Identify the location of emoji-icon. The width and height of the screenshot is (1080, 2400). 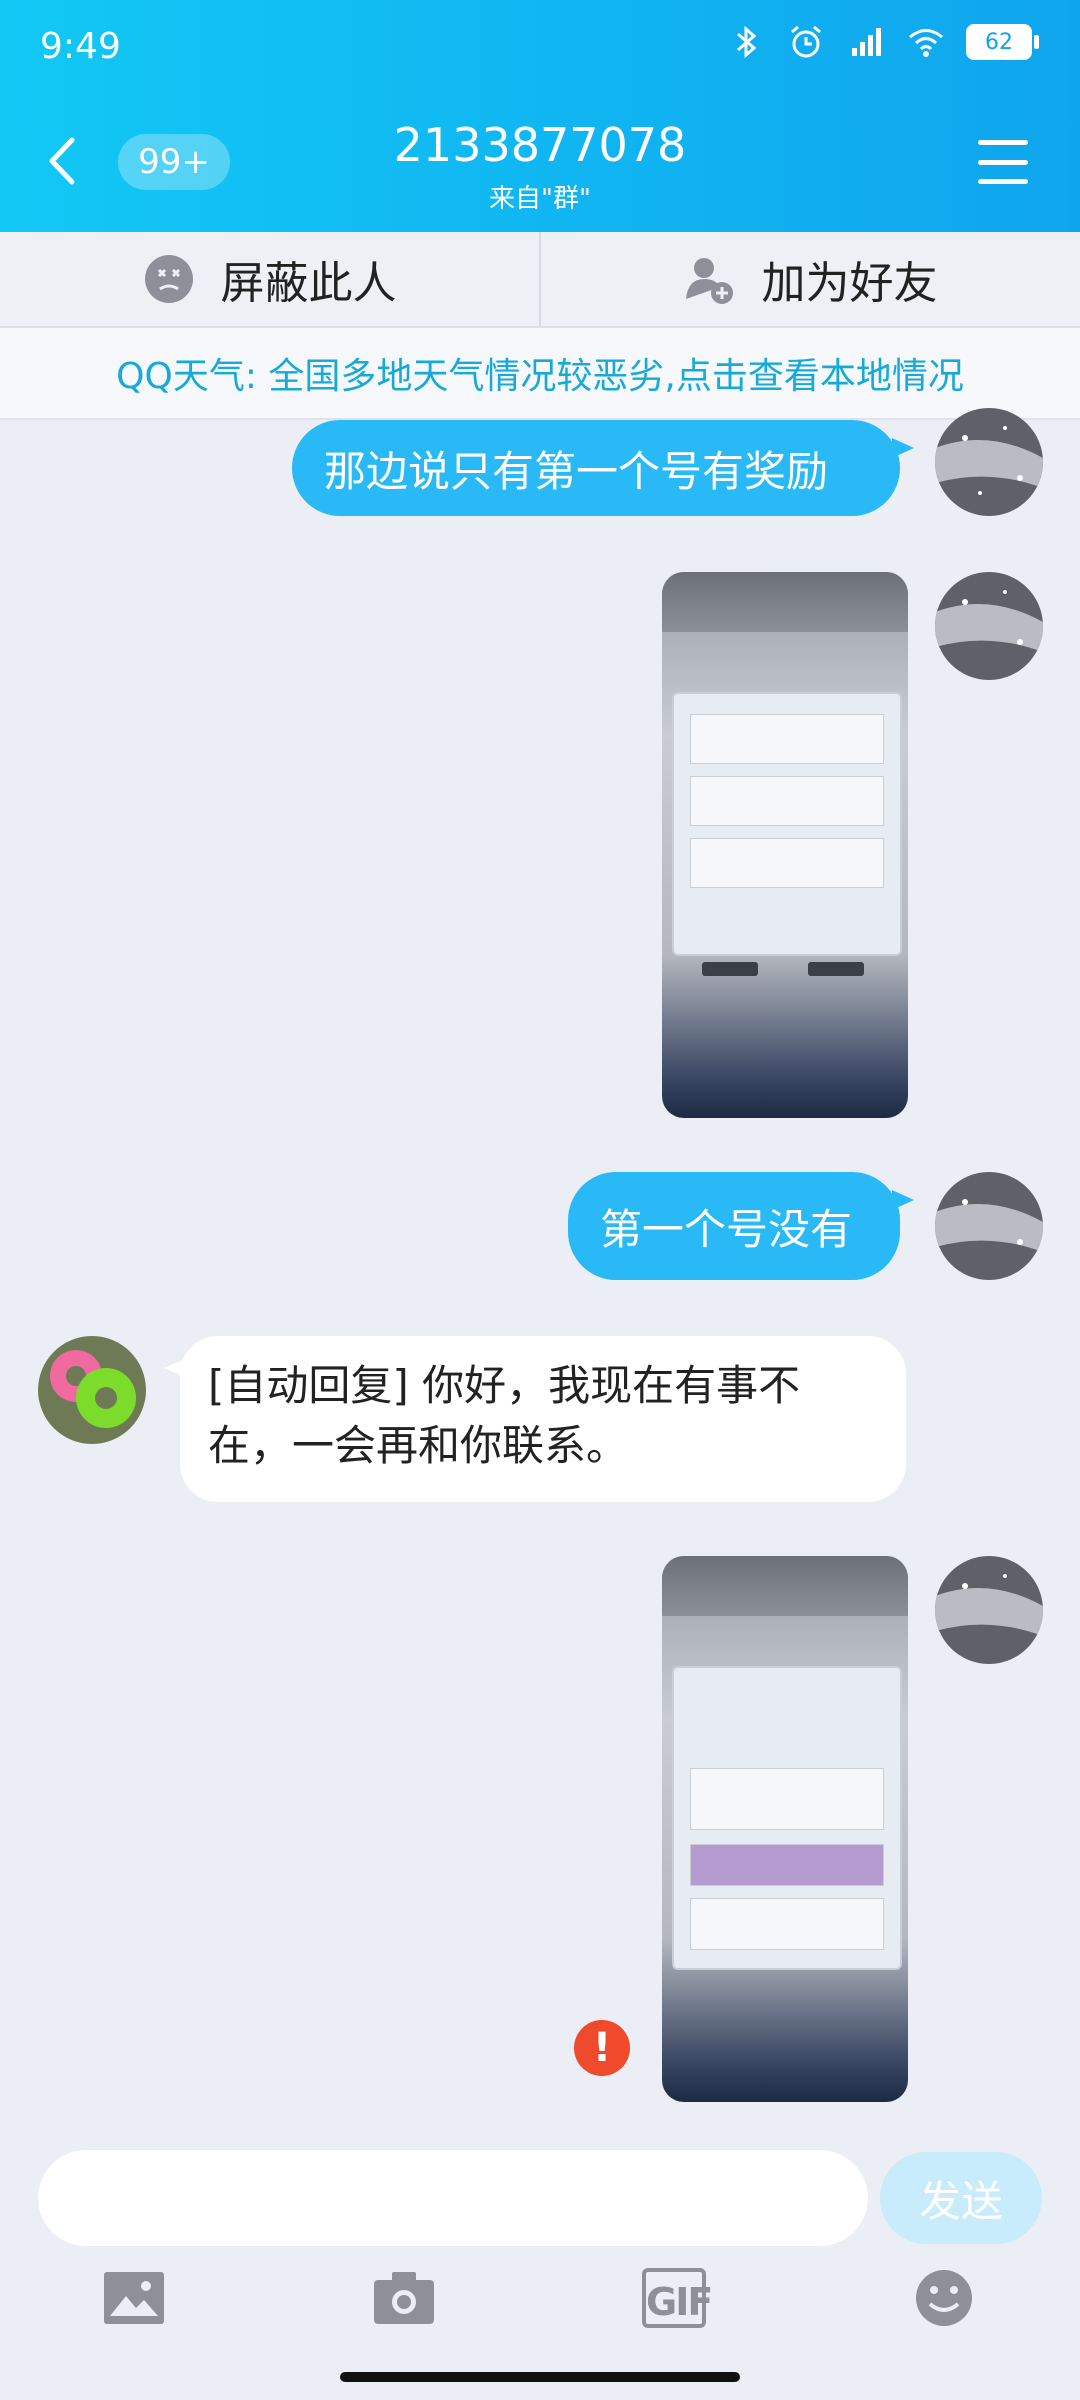
(944, 2298).